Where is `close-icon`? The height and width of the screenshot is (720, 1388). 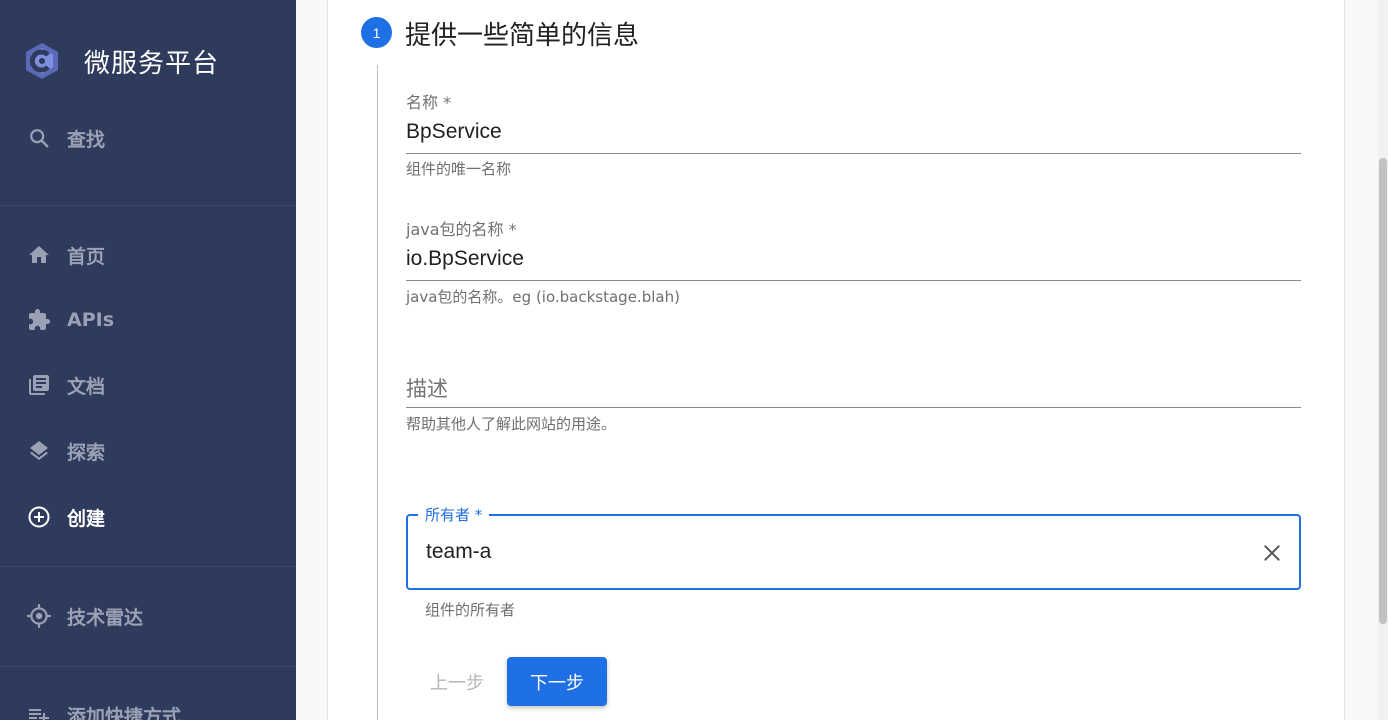 close-icon is located at coordinates (1272, 553).